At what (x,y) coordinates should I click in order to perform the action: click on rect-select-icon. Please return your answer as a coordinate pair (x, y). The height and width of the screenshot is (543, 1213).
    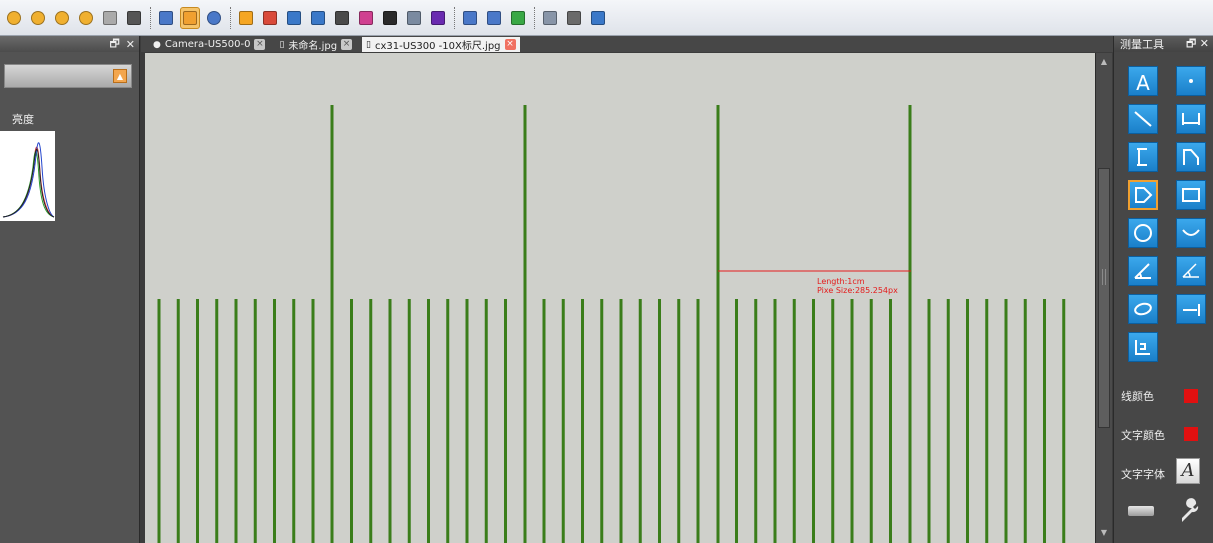
    Looking at the image, I should click on (166, 17).